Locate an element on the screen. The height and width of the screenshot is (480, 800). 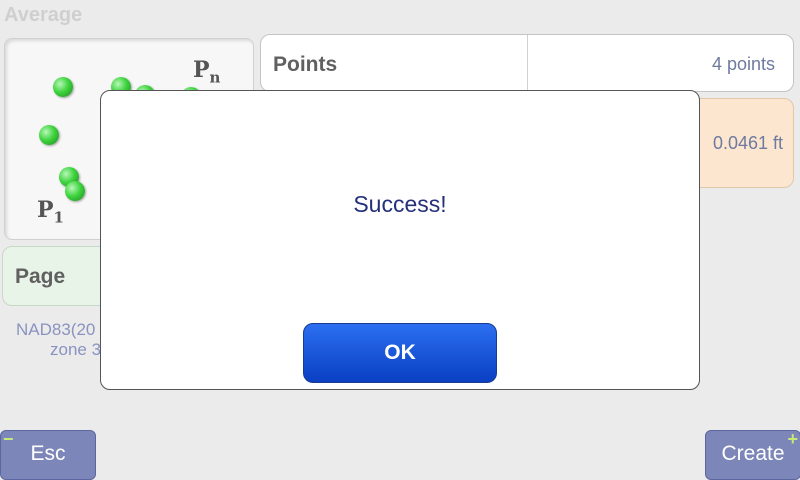
create-button: + Create is located at coordinates (752, 455).